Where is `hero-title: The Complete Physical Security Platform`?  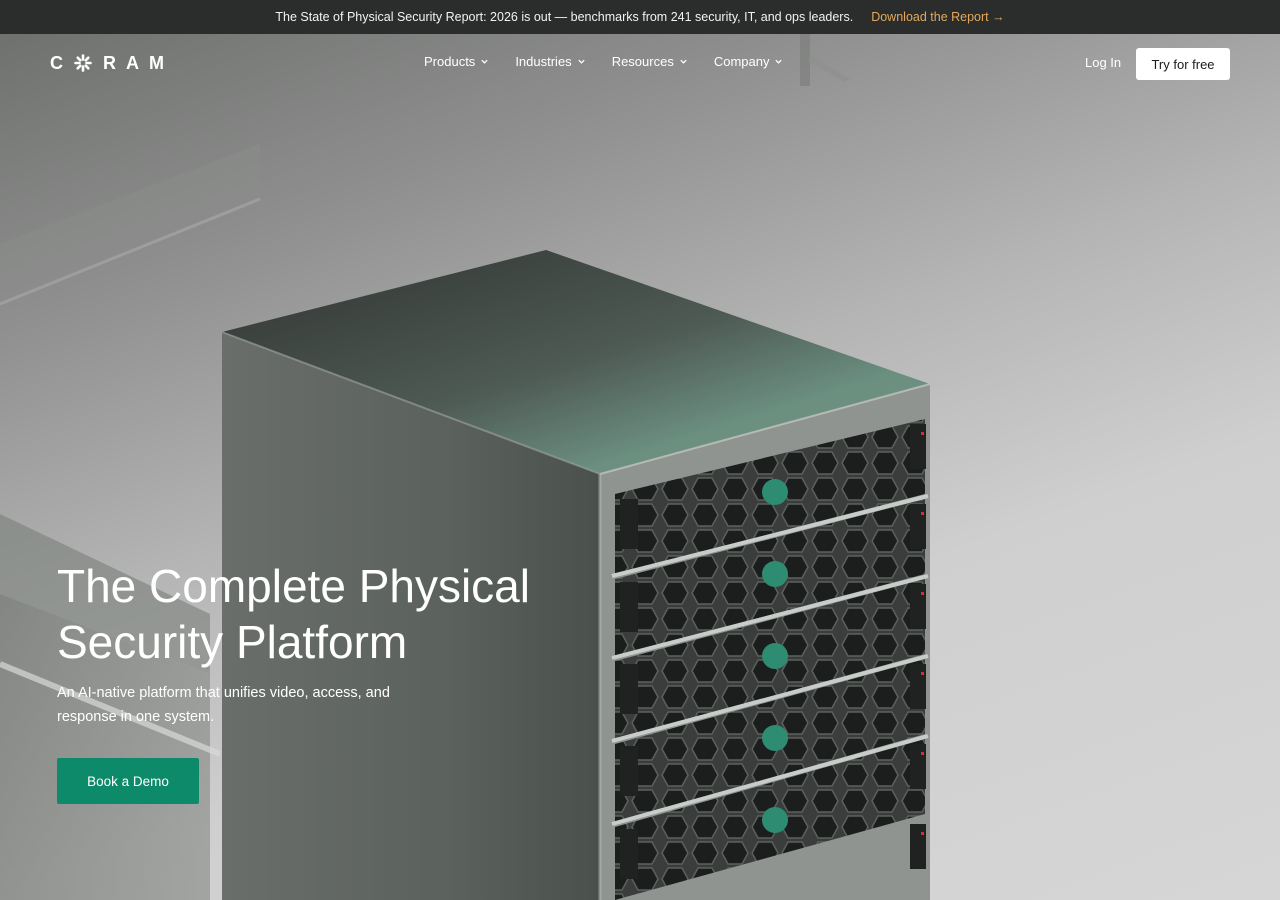 hero-title: The Complete Physical Security Platform is located at coordinates (293, 614).